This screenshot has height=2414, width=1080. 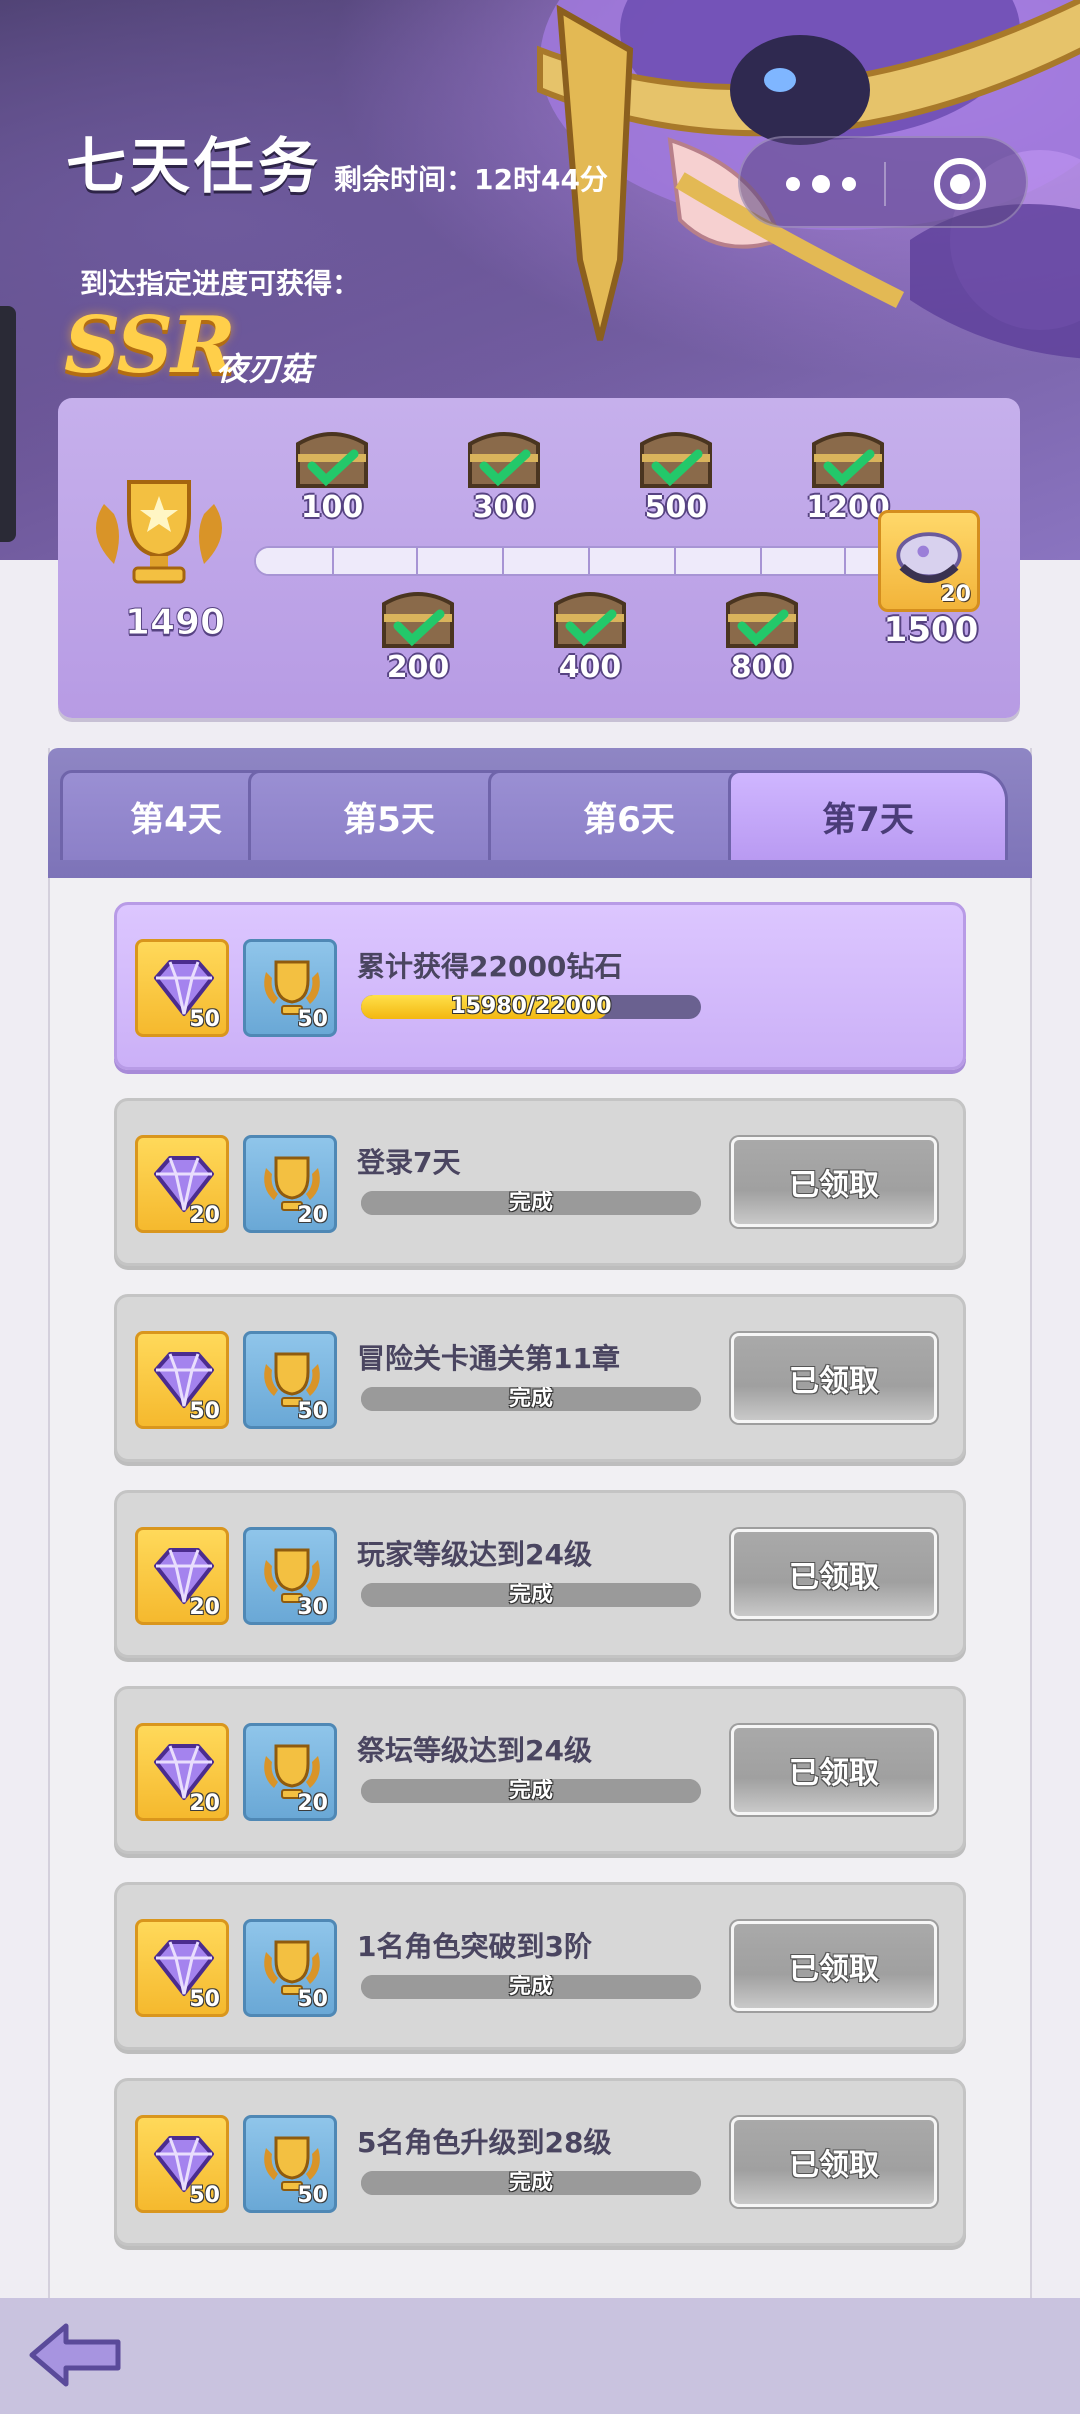 I want to click on milestone-400: 400, so click(x=590, y=639).